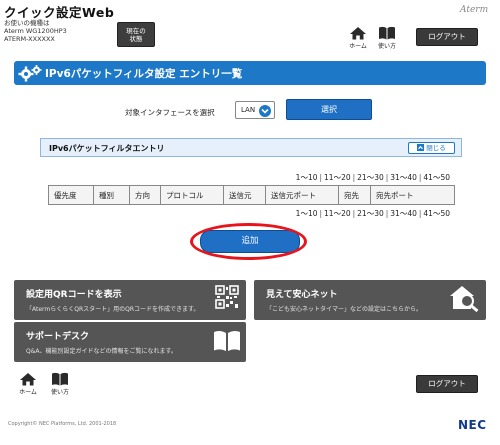  I want to click on support-desk-link-desc: Q&A、機能別設定ガイドなどの情報をご覧になれます。, so click(101, 351).